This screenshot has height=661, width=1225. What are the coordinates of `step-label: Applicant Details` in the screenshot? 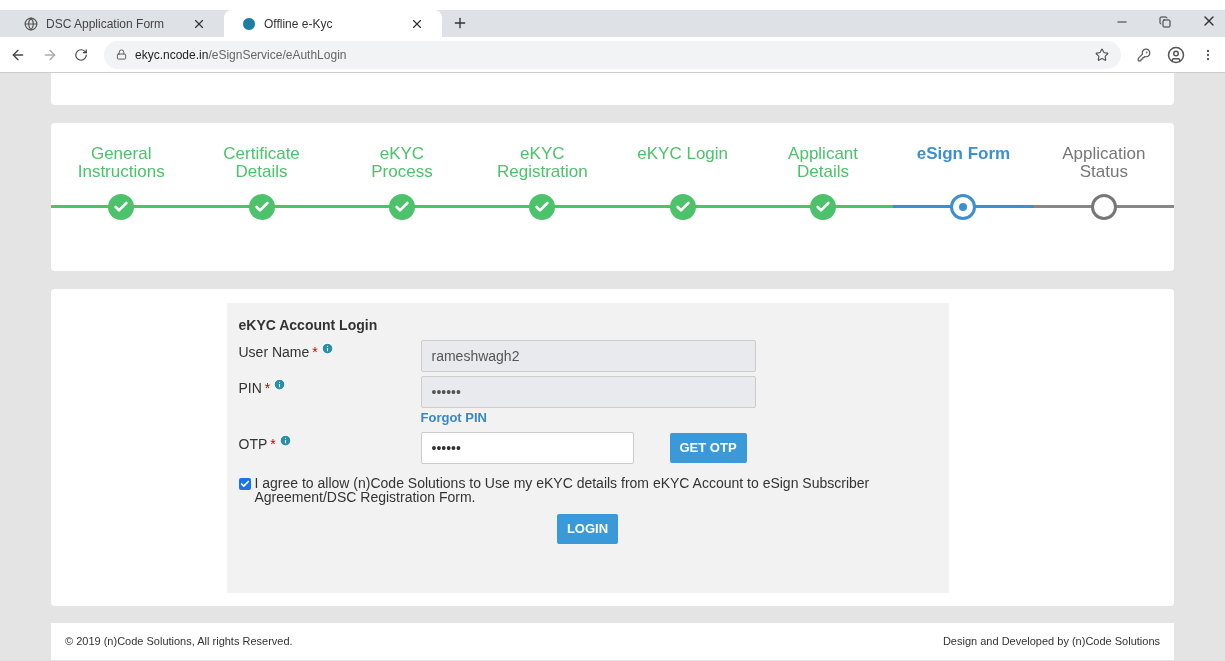 It's located at (823, 164).